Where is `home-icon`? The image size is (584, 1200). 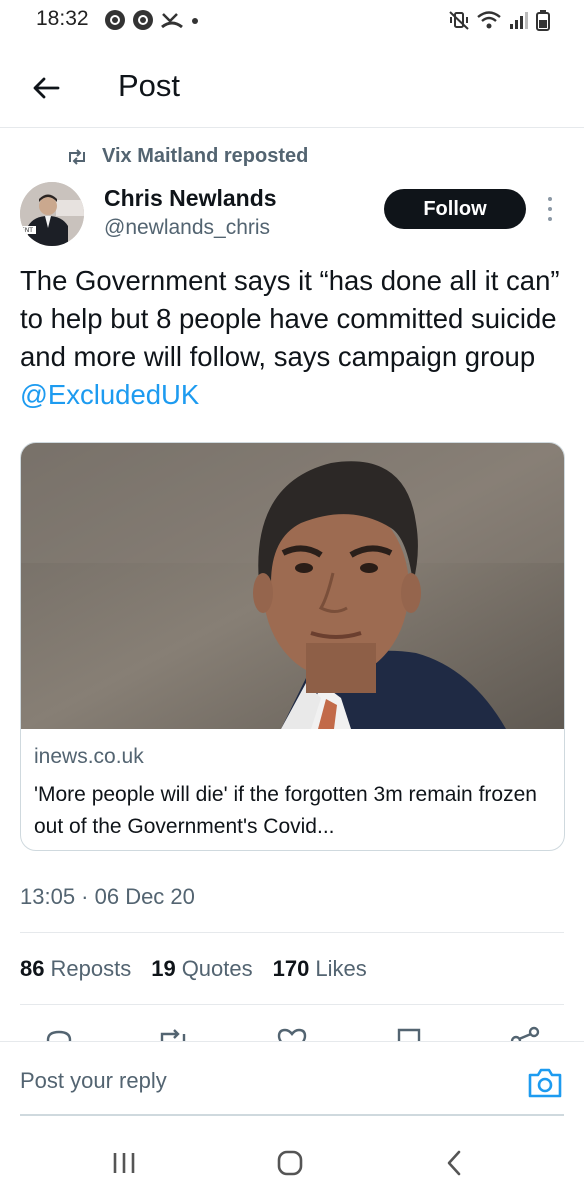
home-icon is located at coordinates (290, 1163).